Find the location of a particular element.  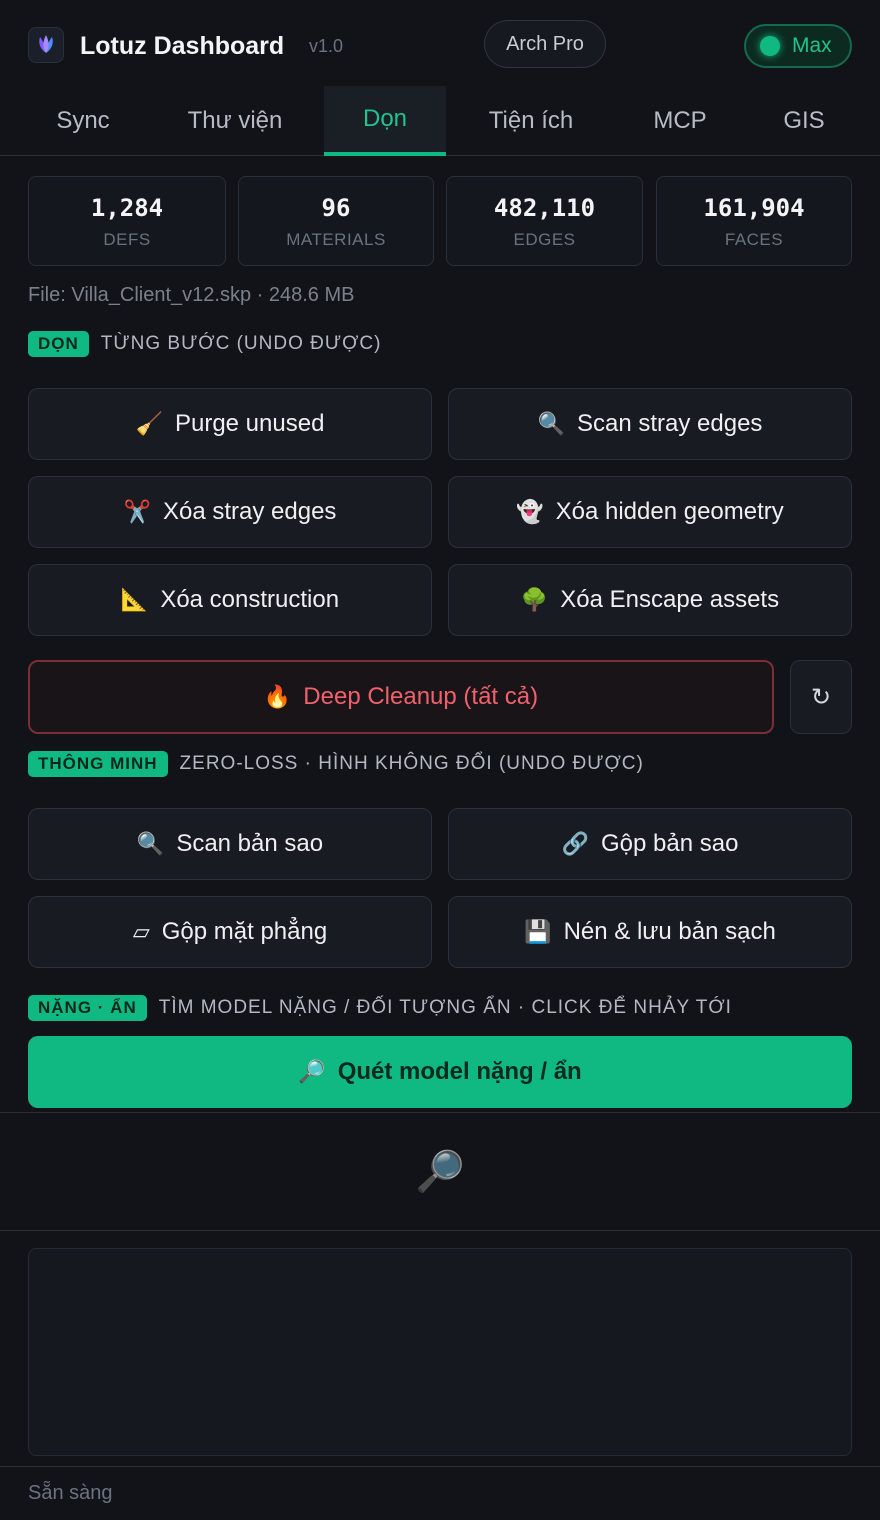

merge-planes-button: ▱ Gộp mặt phẳng is located at coordinates (230, 932).